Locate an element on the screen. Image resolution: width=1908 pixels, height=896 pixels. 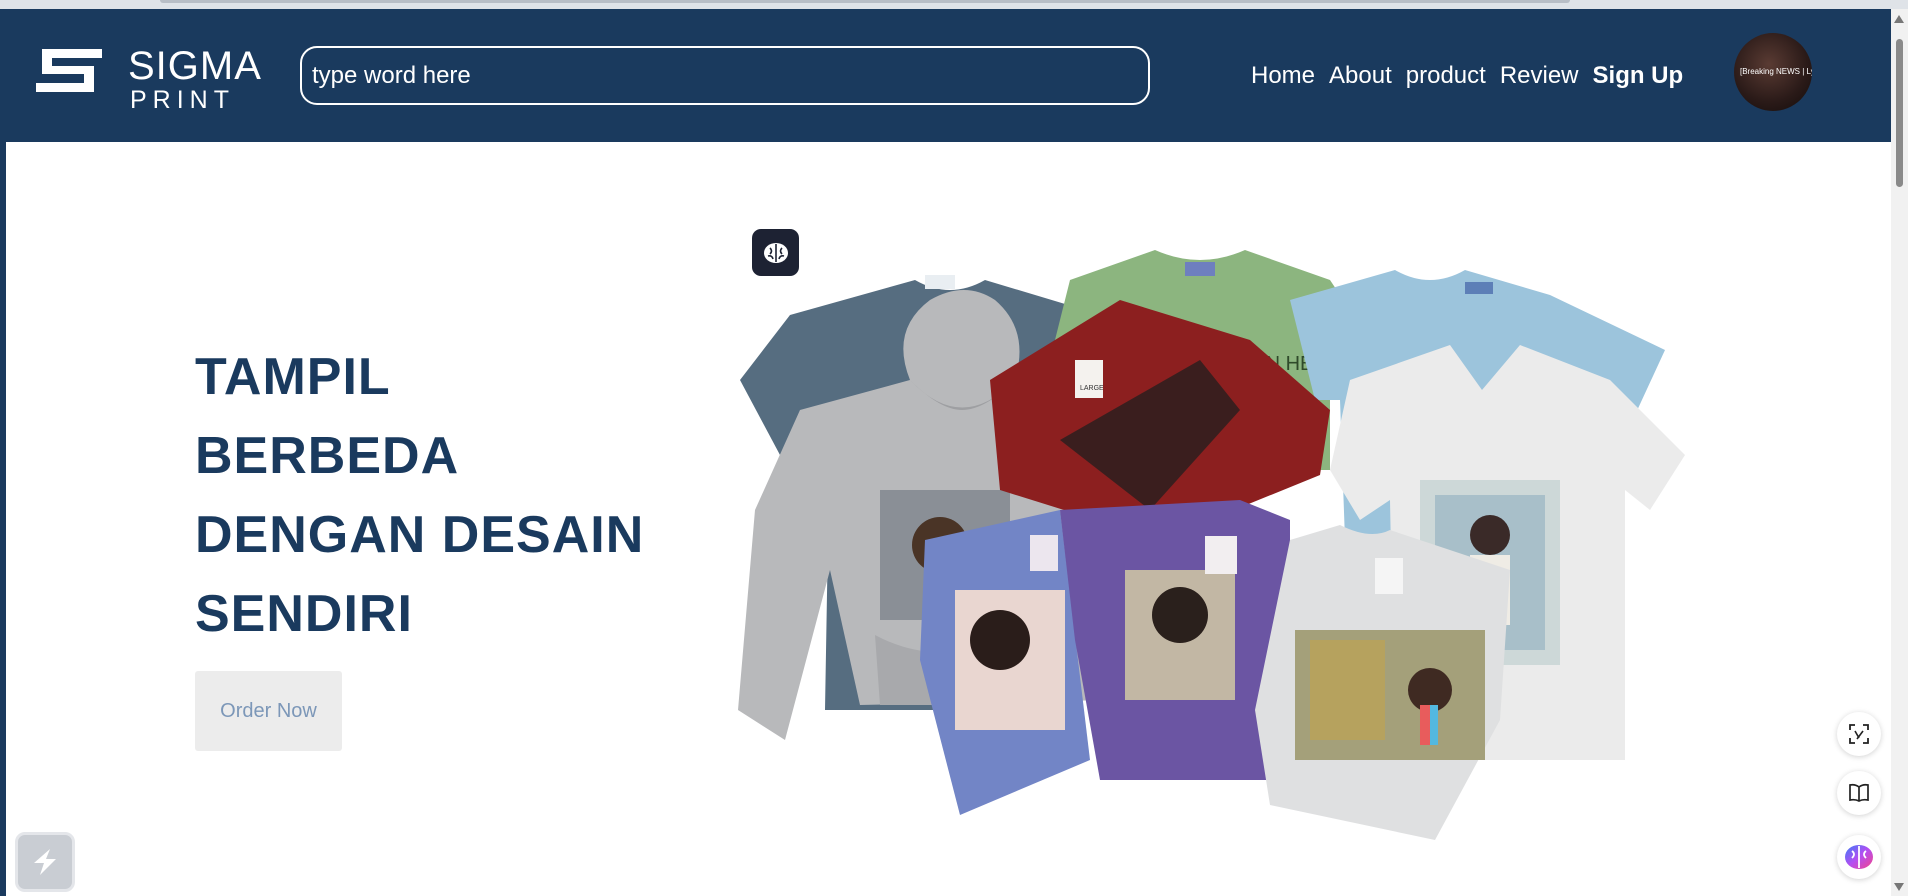
purple-folded-tshirt is located at coordinates (1175, 640).